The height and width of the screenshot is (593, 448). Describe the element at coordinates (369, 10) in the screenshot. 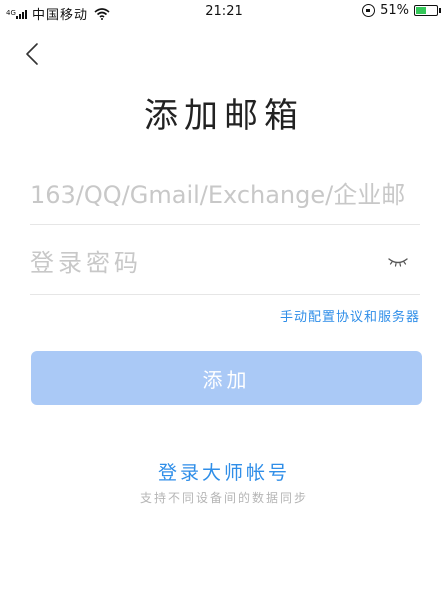

I see `rotation-lock-icon` at that location.